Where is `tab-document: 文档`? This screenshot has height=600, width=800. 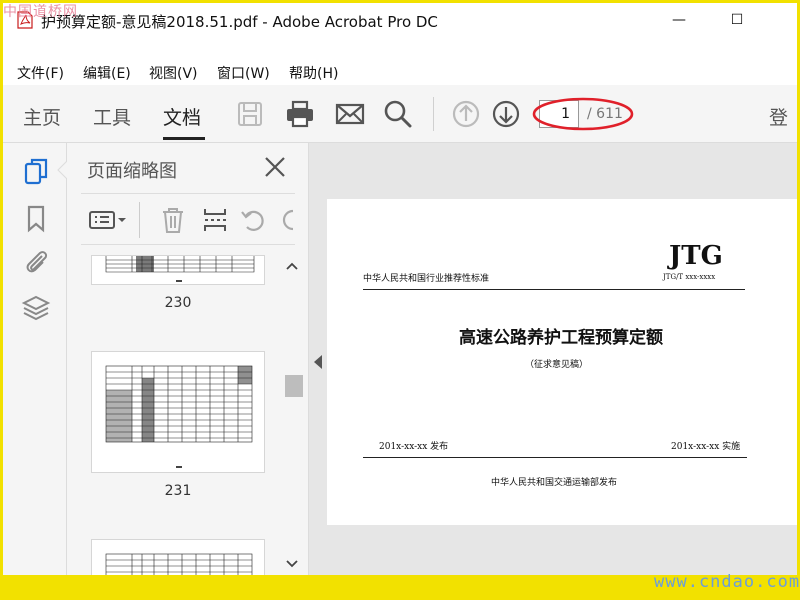
tab-document: 文档 is located at coordinates (182, 116).